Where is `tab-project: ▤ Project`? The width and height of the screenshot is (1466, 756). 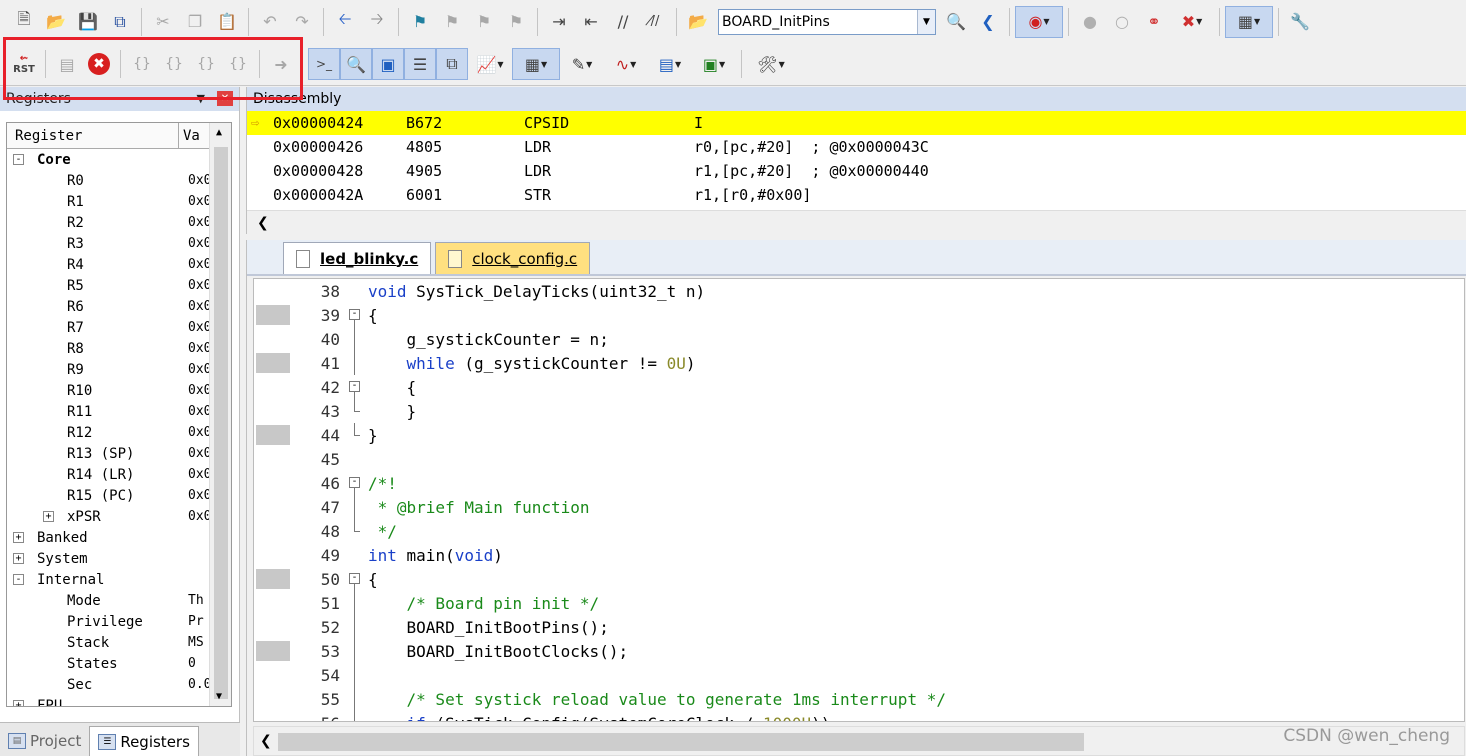
tab-project: ▤ Project is located at coordinates (44, 741).